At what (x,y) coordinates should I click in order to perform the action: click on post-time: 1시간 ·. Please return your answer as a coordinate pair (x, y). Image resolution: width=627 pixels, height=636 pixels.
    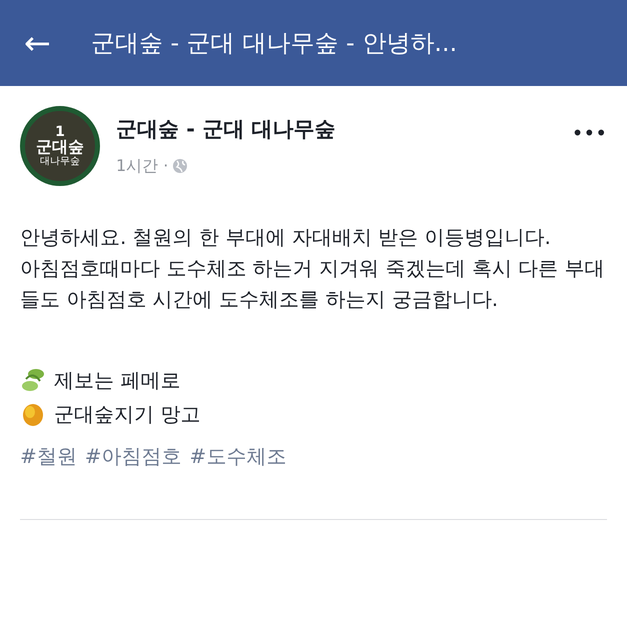
    Looking at the image, I should click on (142, 165).